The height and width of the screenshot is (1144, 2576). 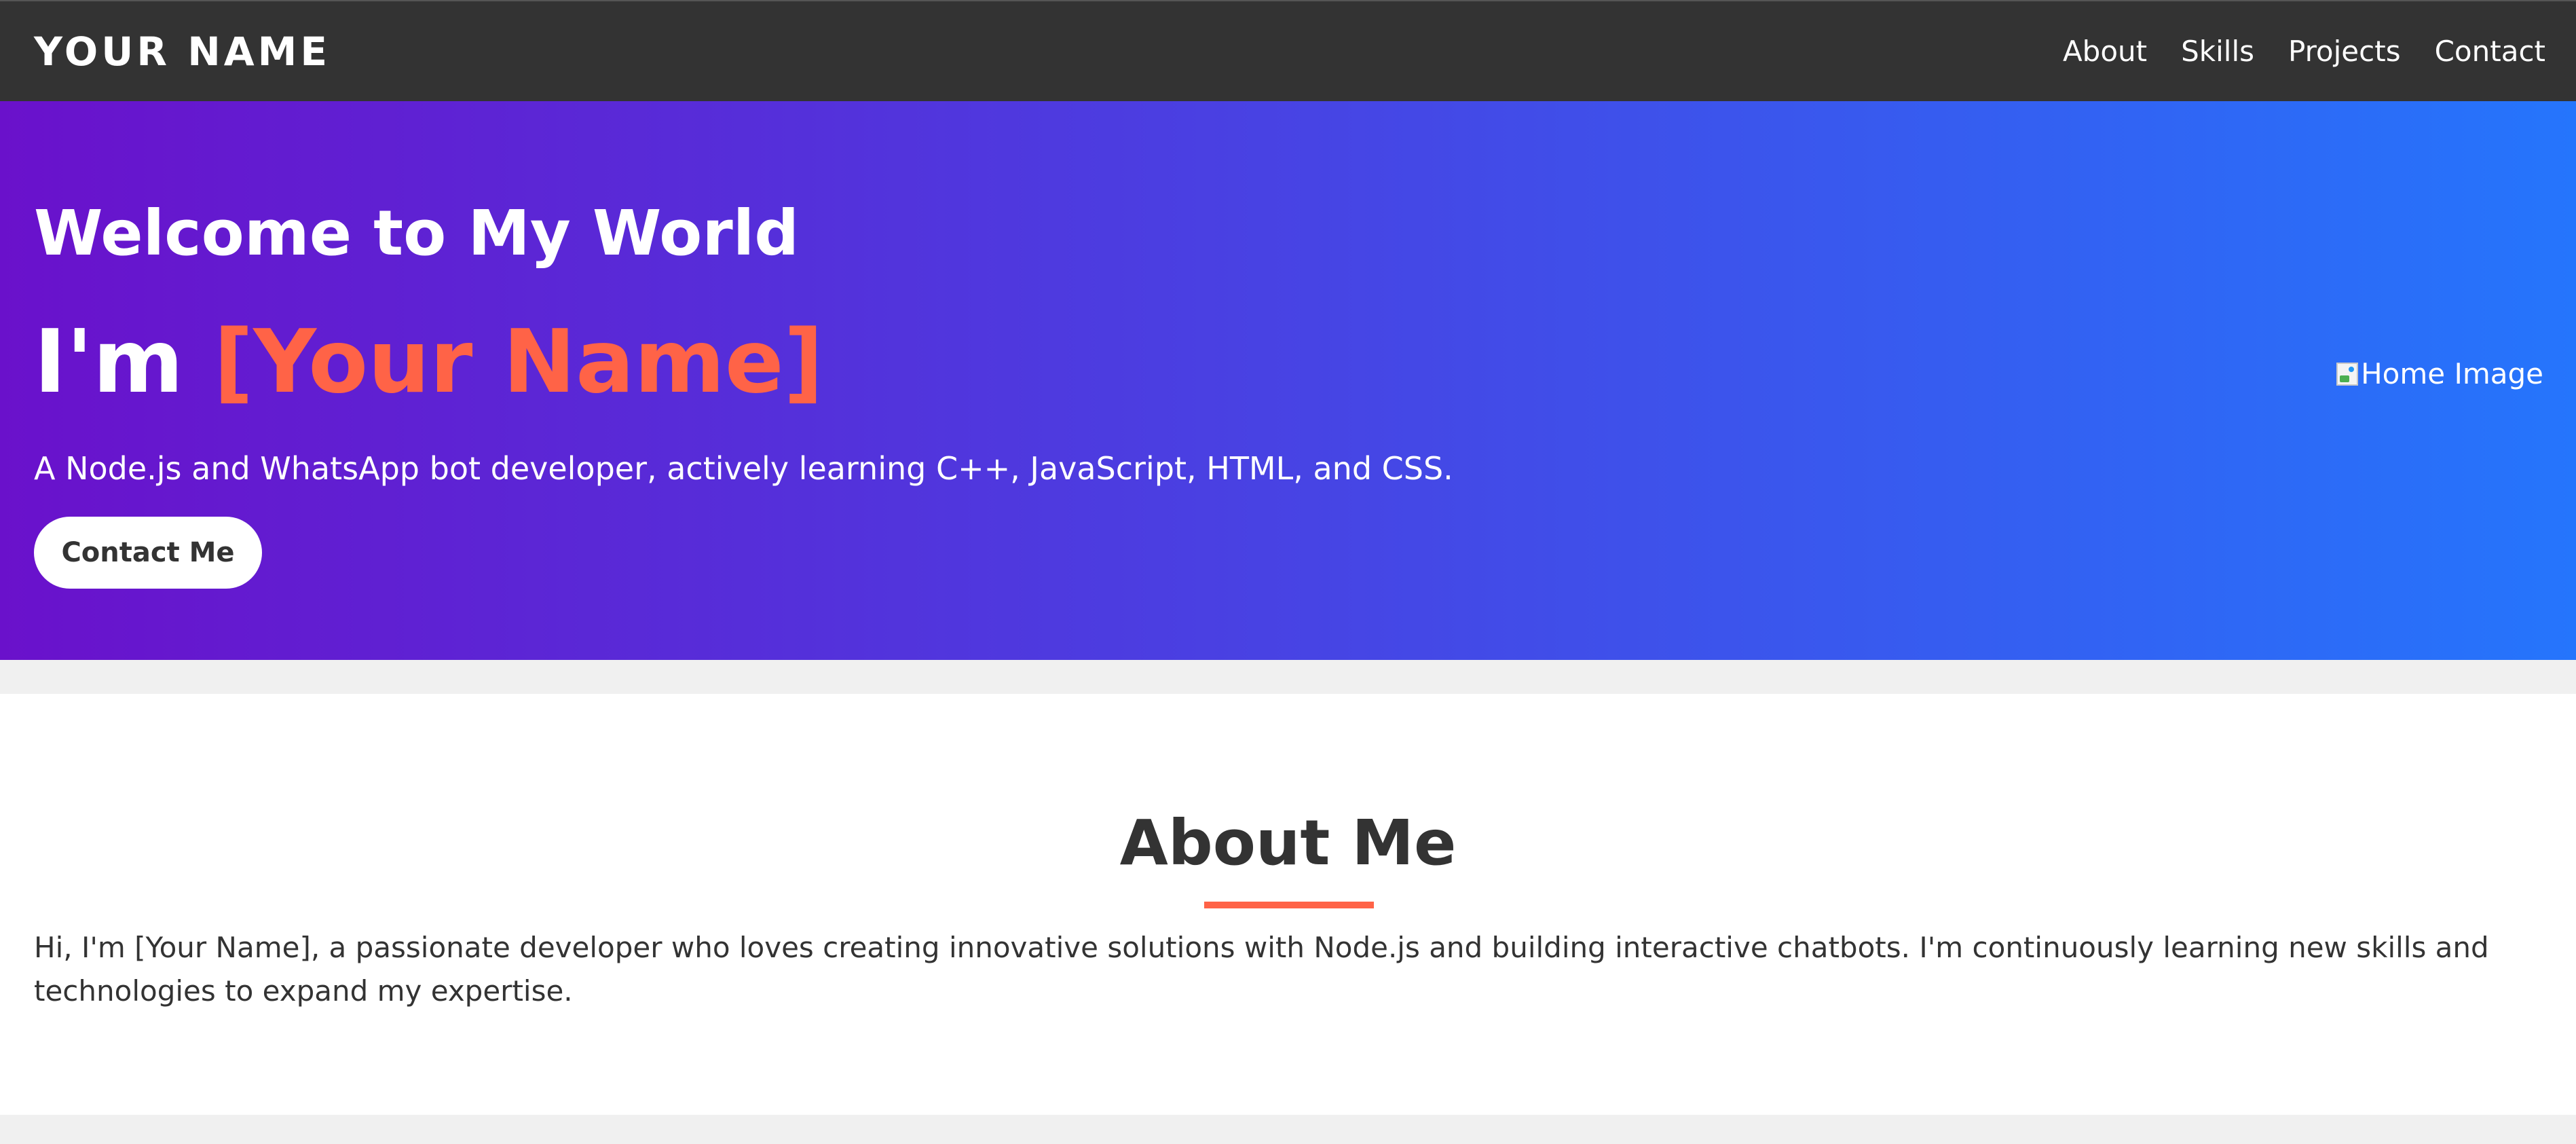 I want to click on nav-link-contact: Contact, so click(x=2490, y=52).